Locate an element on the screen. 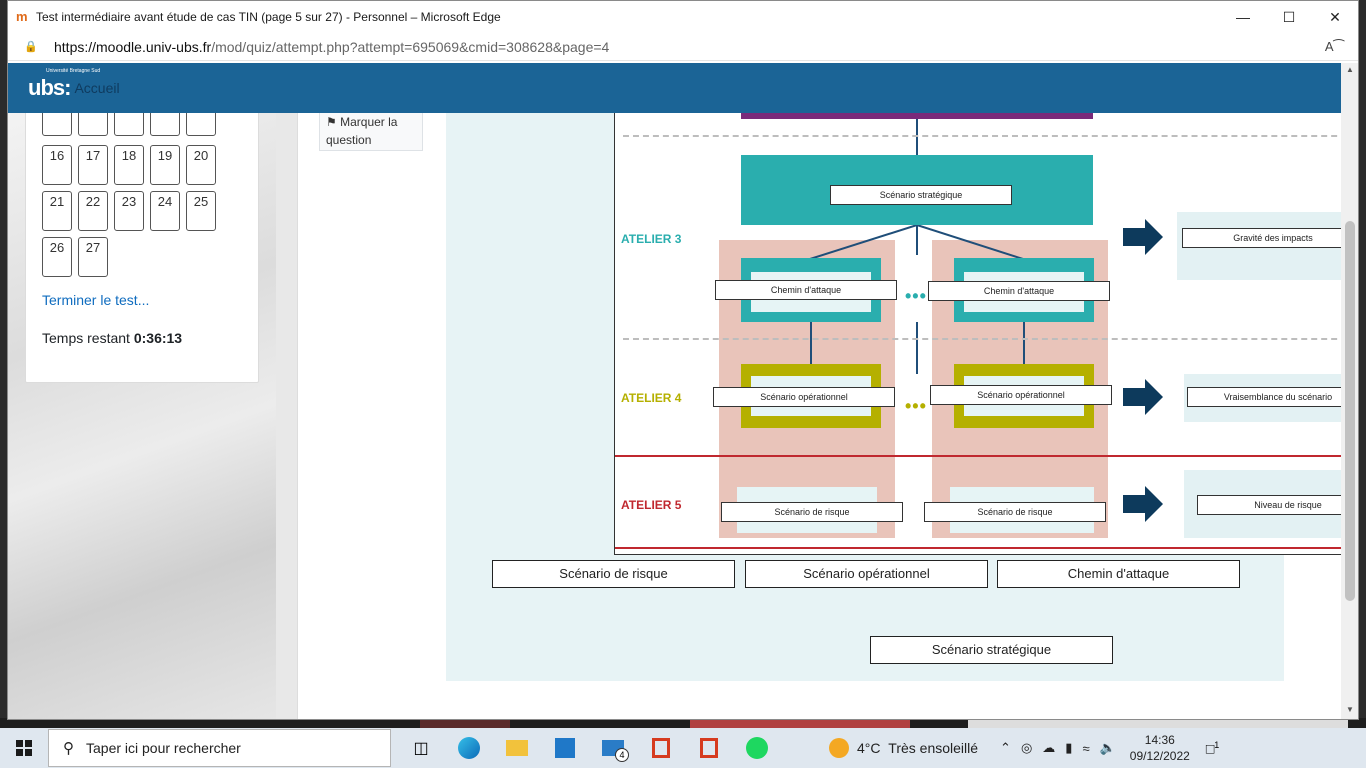  flag-icon: ⚑ is located at coordinates (331, 122).